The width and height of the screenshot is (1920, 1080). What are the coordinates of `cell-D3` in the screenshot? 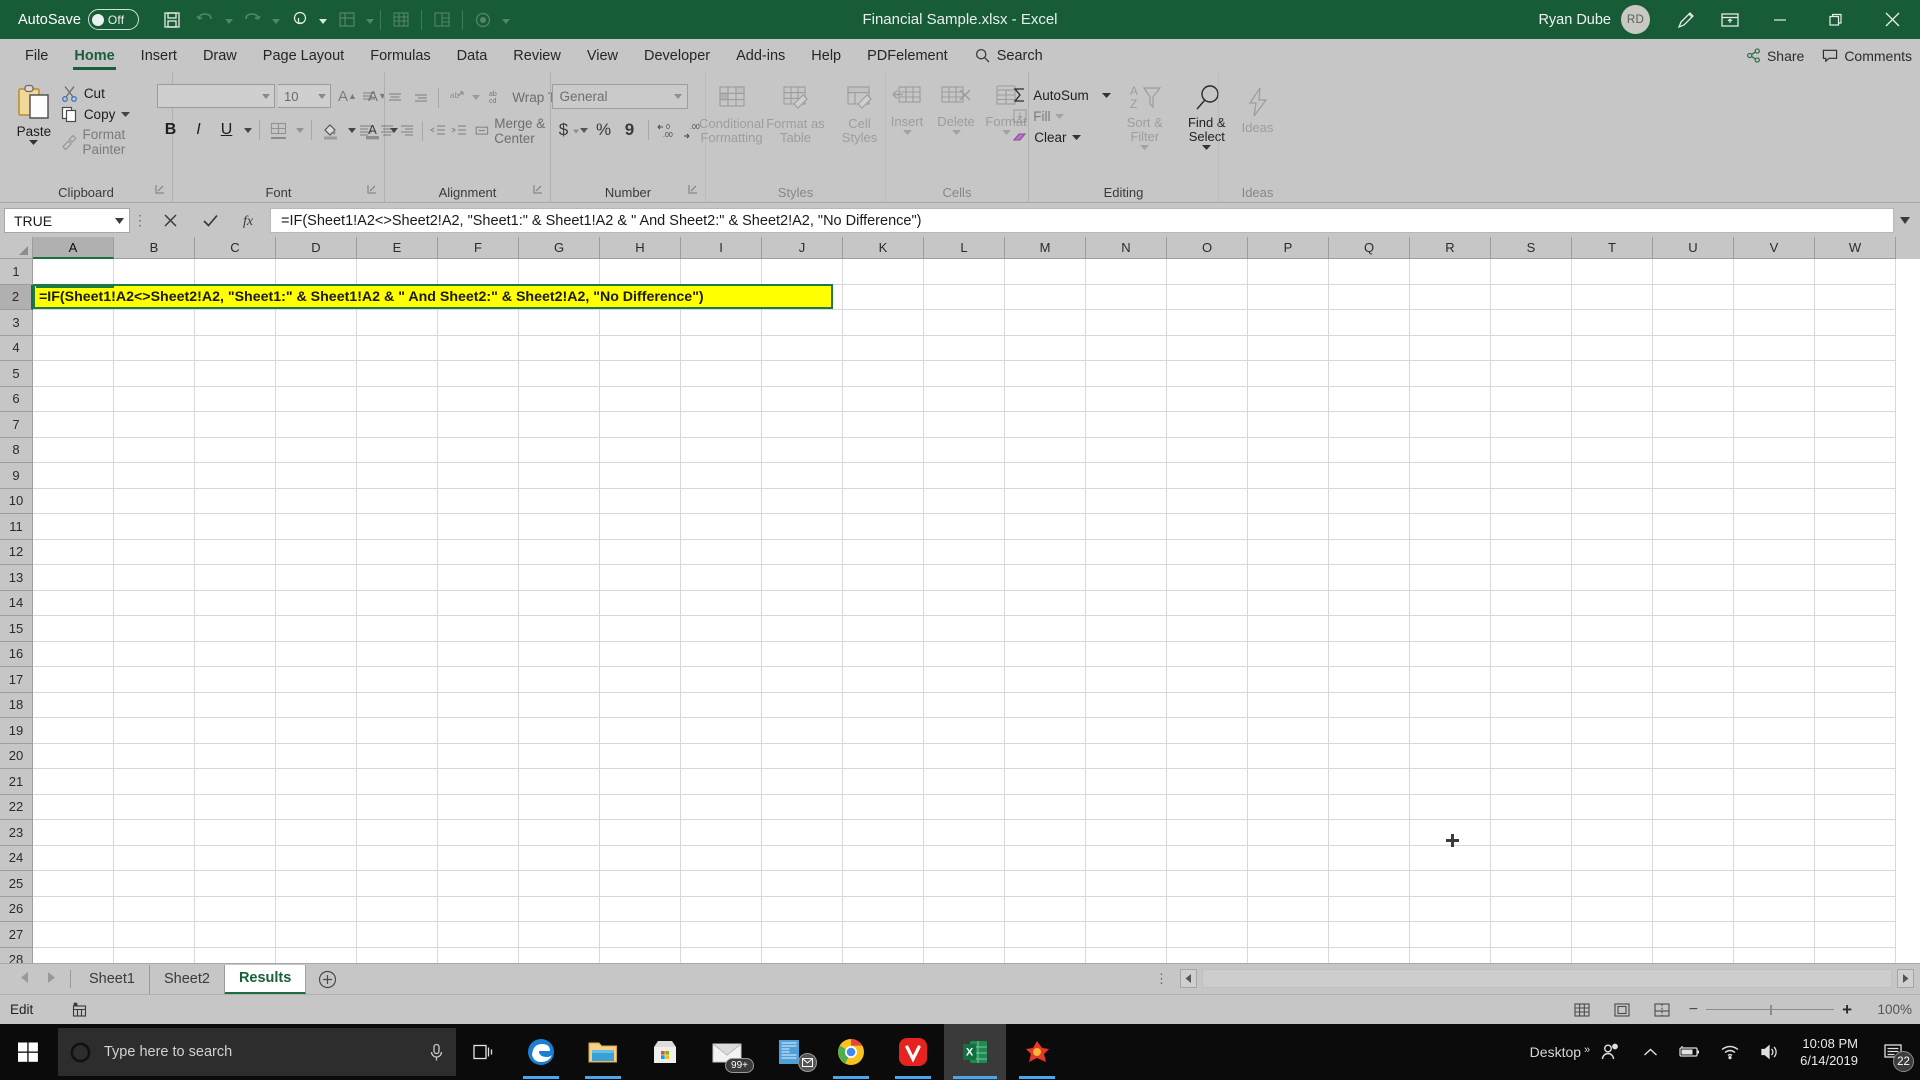 It's located at (316, 323).